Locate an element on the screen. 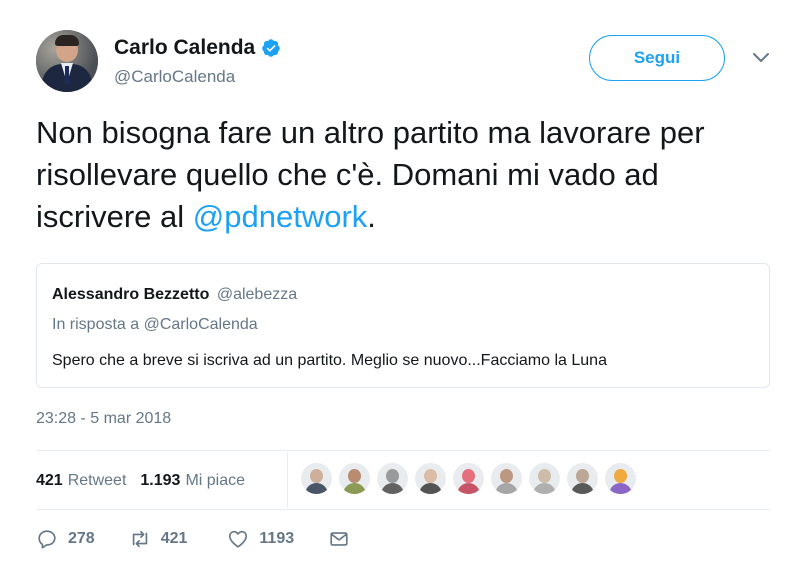 This screenshot has width=800, height=576. retweet-count: 421 is located at coordinates (174, 538).